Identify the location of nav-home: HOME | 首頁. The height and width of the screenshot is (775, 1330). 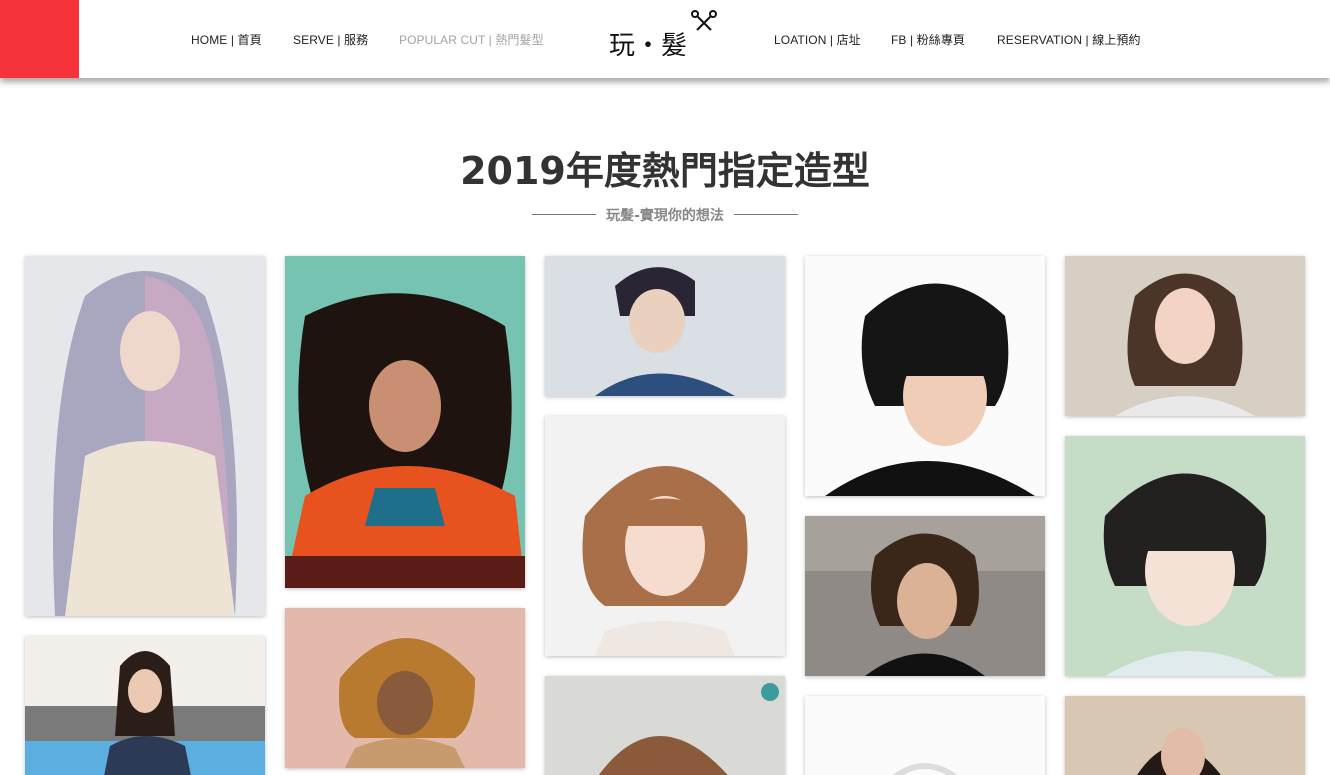
(226, 39).